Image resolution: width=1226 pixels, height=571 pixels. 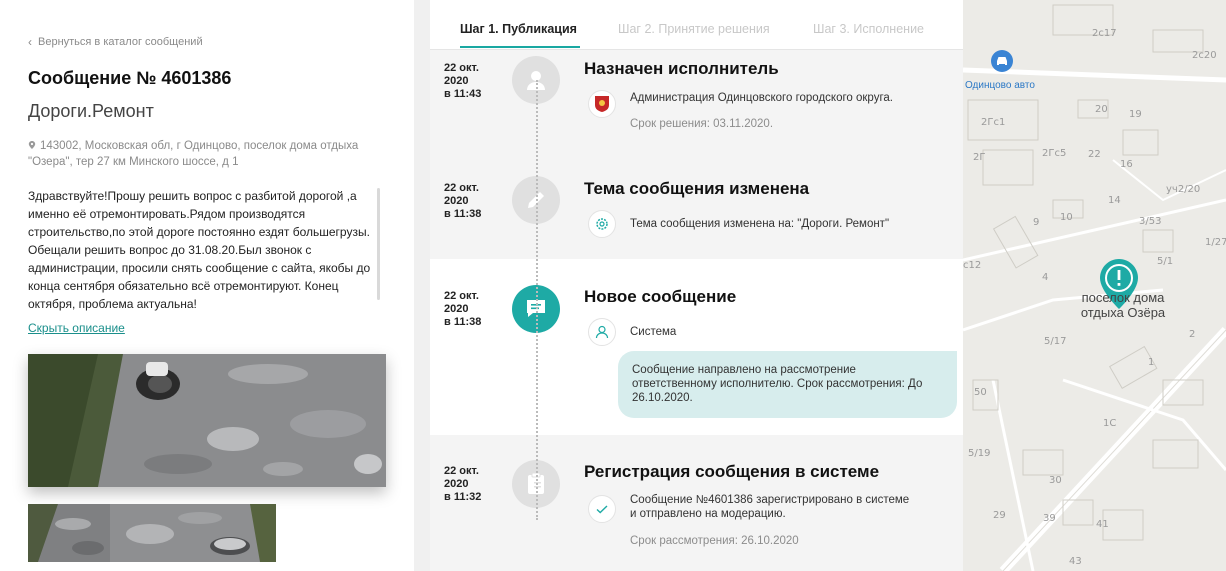 What do you see at coordinates (602, 224) in the screenshot?
I see `gear-icon` at bounding box center [602, 224].